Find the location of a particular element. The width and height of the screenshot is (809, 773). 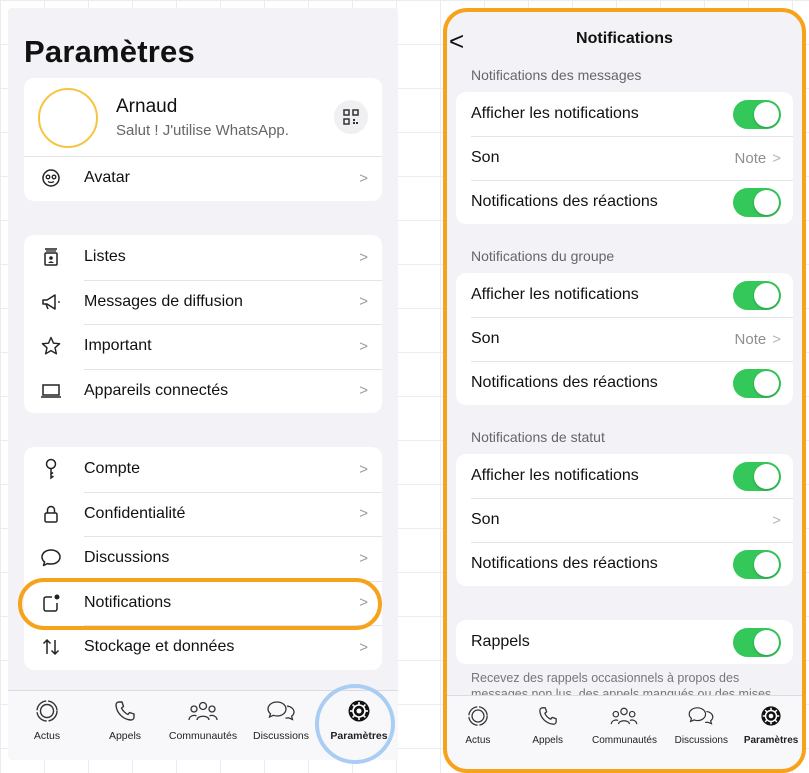

settings-item-lists: Listes > is located at coordinates (203, 257).